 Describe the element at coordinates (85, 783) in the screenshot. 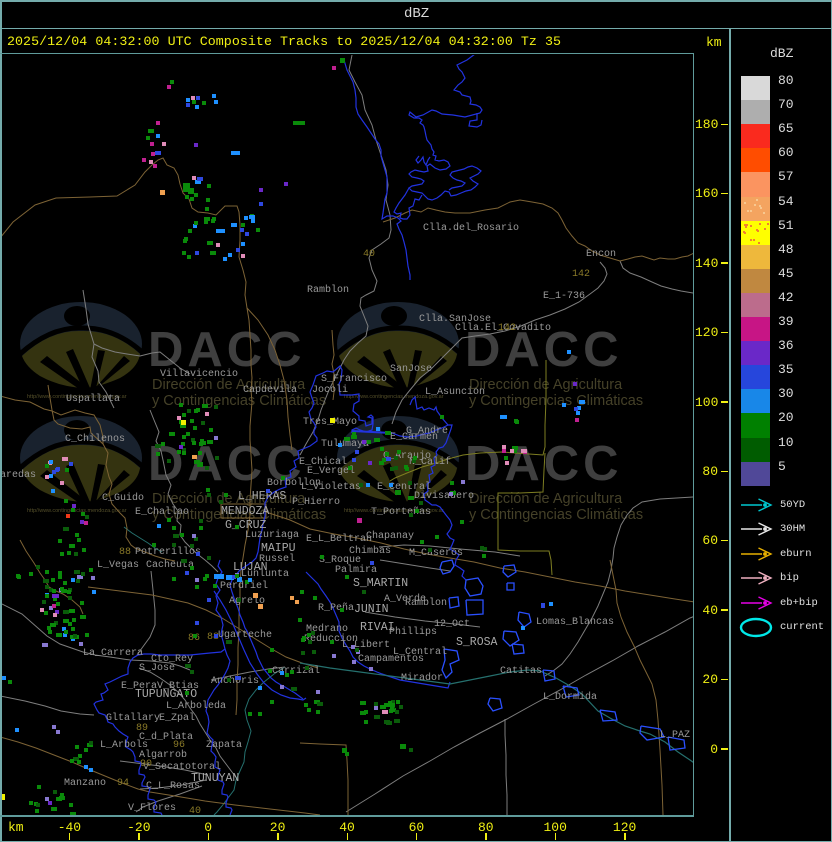

I see `svg-text: Manzano` at that location.